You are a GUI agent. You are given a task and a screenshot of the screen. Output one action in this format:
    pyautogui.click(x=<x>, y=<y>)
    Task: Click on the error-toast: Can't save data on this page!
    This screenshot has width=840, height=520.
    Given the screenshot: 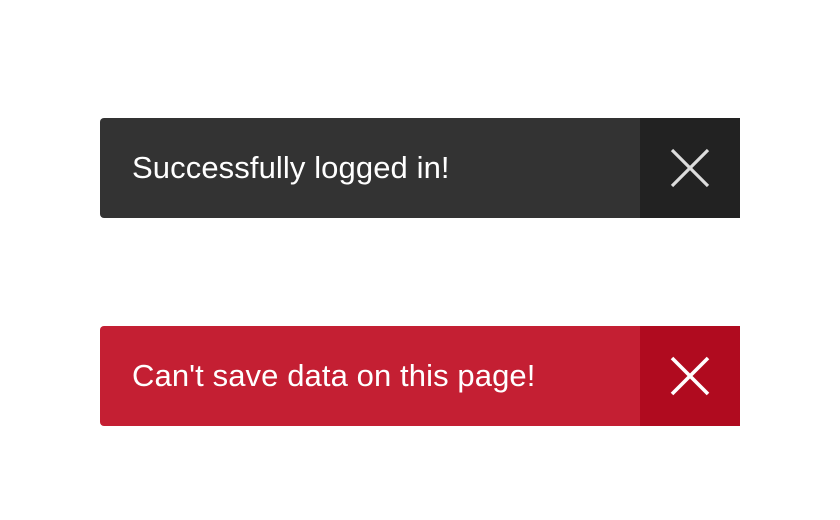 What is the action you would take?
    pyautogui.click(x=420, y=376)
    